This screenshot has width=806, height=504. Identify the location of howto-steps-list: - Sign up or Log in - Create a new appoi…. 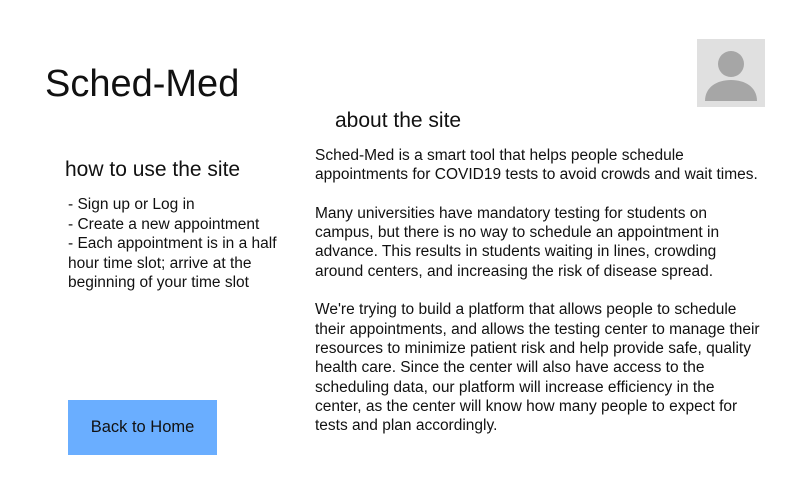
(188, 244).